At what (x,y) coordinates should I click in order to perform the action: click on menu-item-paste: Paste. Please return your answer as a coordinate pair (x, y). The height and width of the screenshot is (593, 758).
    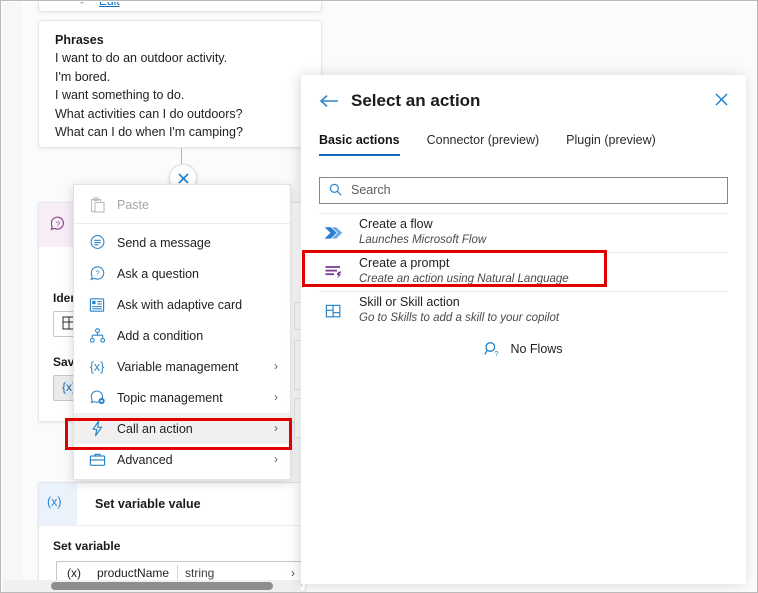
    Looking at the image, I should click on (182, 204).